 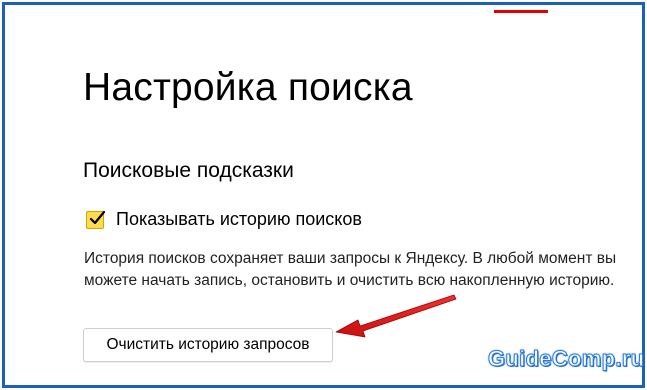 I want to click on show-history-option: Показывать историю поисков, so click(x=224, y=219).